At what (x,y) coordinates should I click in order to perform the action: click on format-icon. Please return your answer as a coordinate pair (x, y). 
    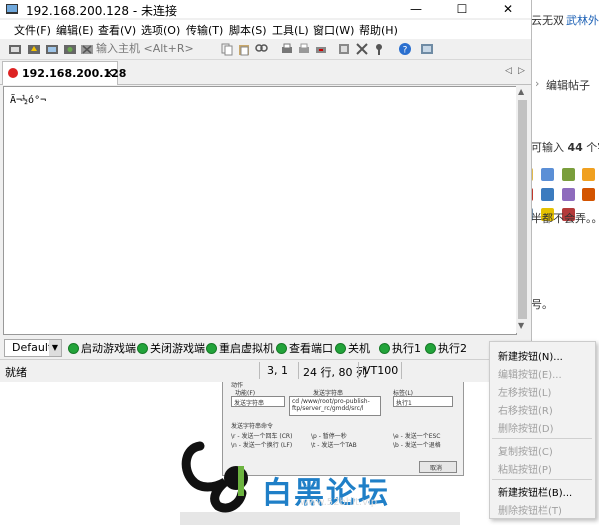
    Looking at the image, I should click on (547, 174).